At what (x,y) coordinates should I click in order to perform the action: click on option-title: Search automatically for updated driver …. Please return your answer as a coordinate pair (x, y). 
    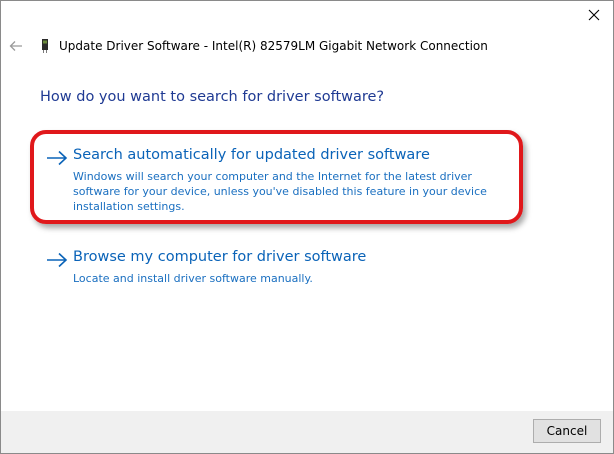
    Looking at the image, I should click on (251, 155).